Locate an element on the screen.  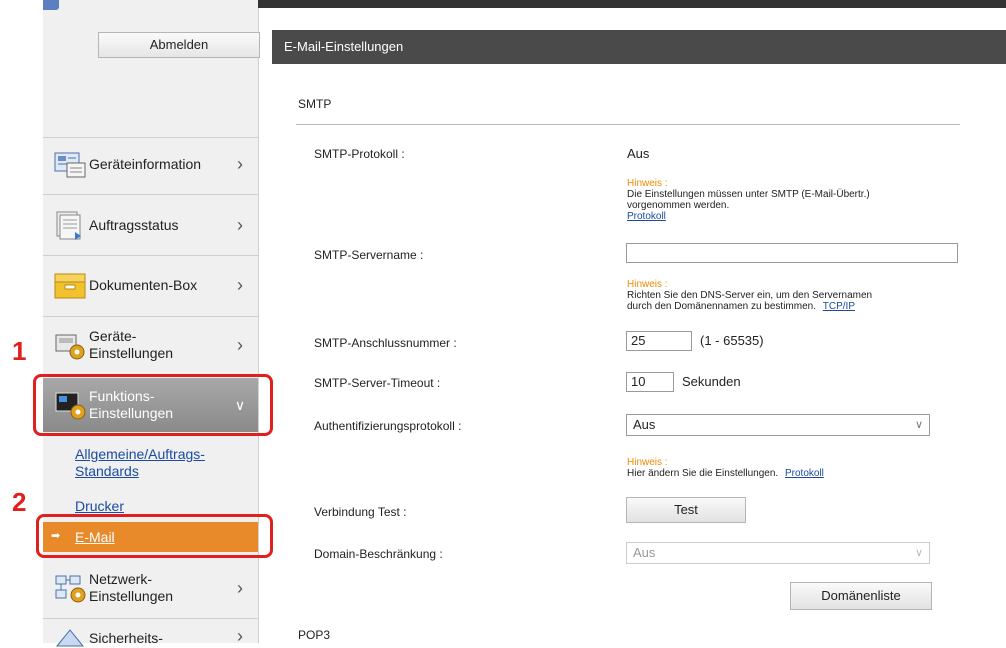
auth-protocol-label: Authentifizierungsprotokoll : is located at coordinates (388, 426).